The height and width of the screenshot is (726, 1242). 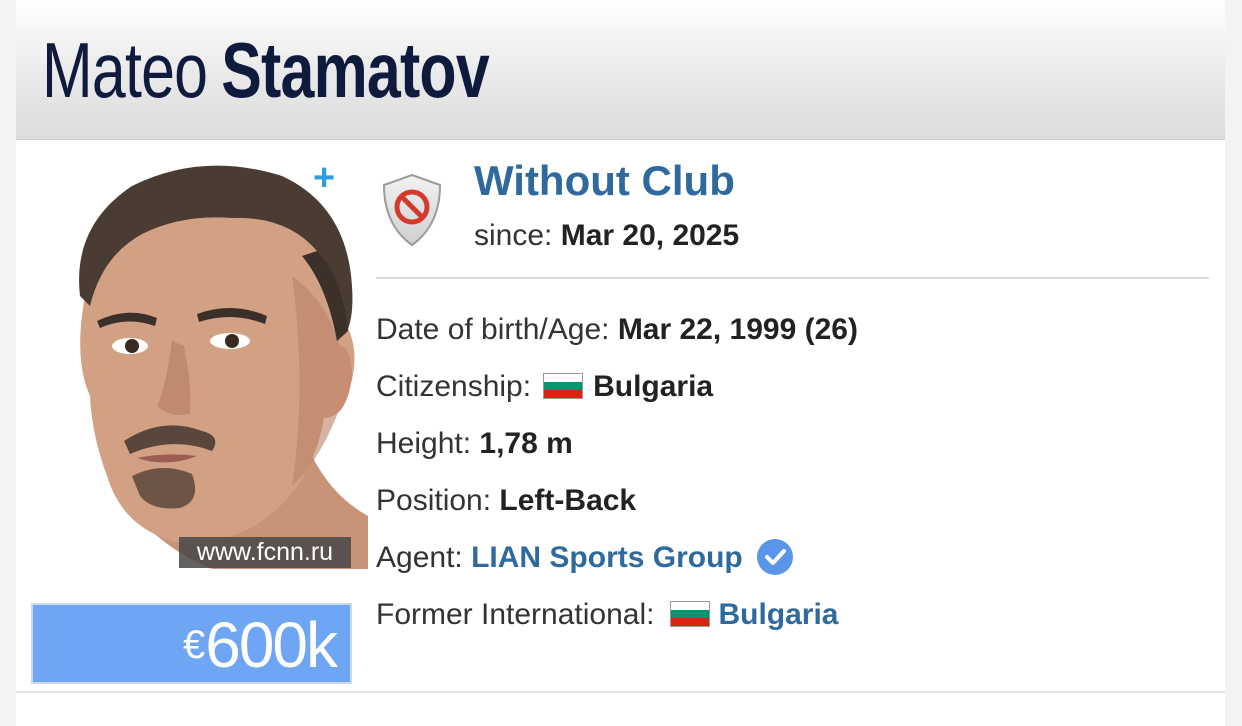 I want to click on since-date: Mar 20, 2025, so click(x=650, y=235).